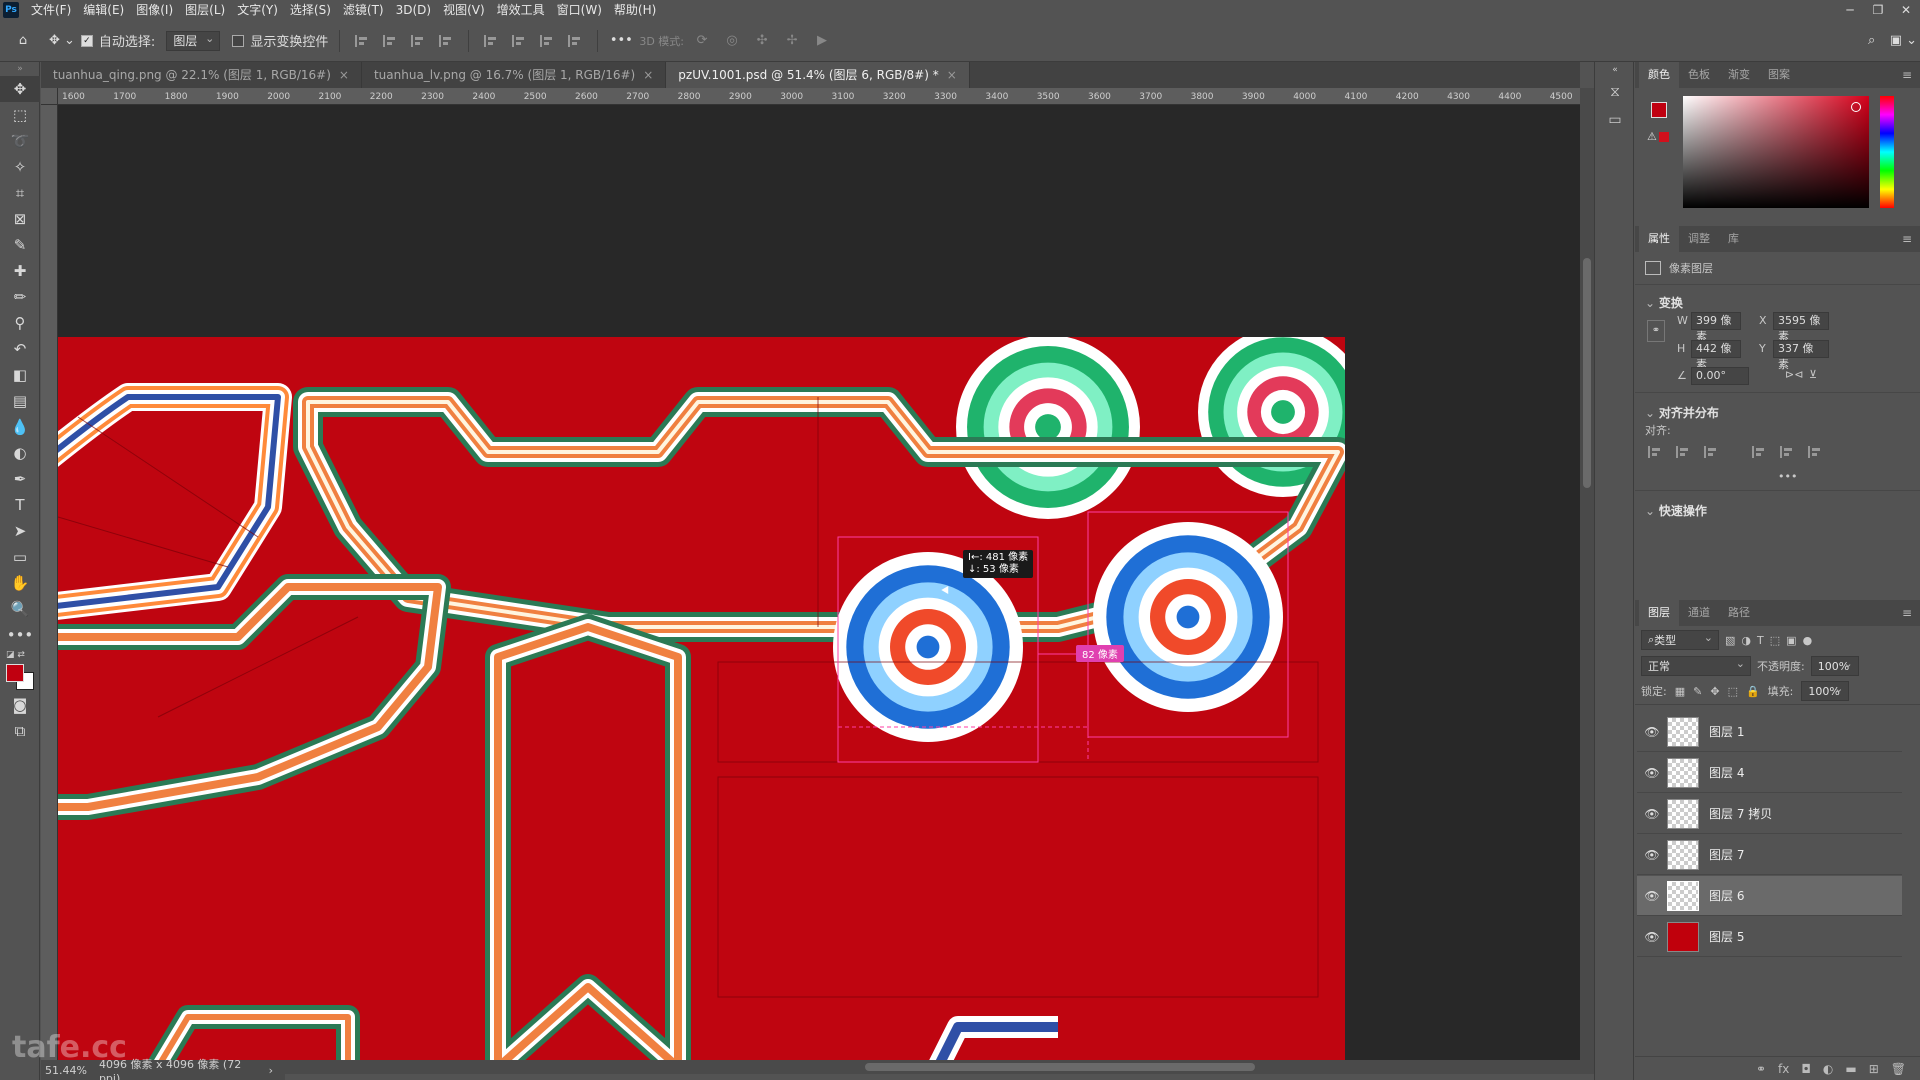 The image size is (1920, 1080). What do you see at coordinates (1887, 152) in the screenshot?
I see `hue-slider` at bounding box center [1887, 152].